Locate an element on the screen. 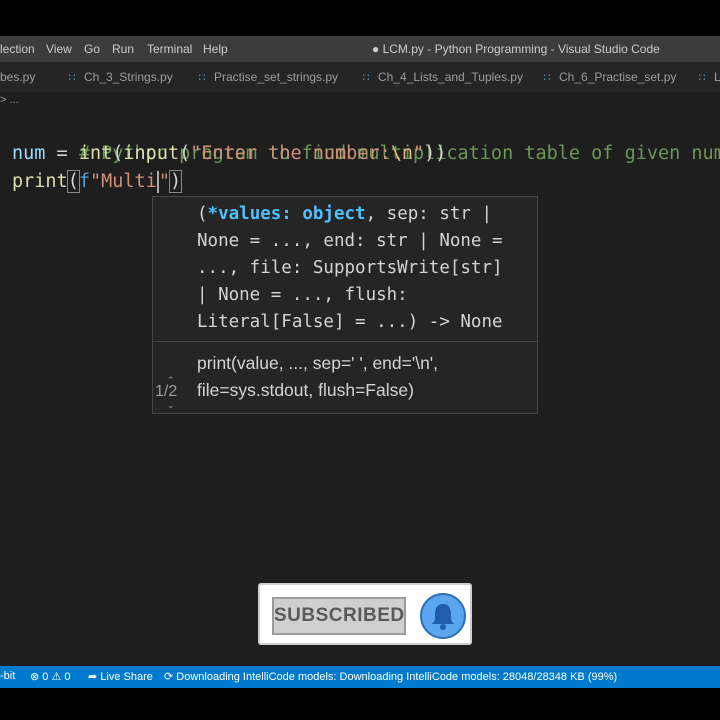 The image size is (720, 720). status-live-share: ➦ Live Share is located at coordinates (120, 676).